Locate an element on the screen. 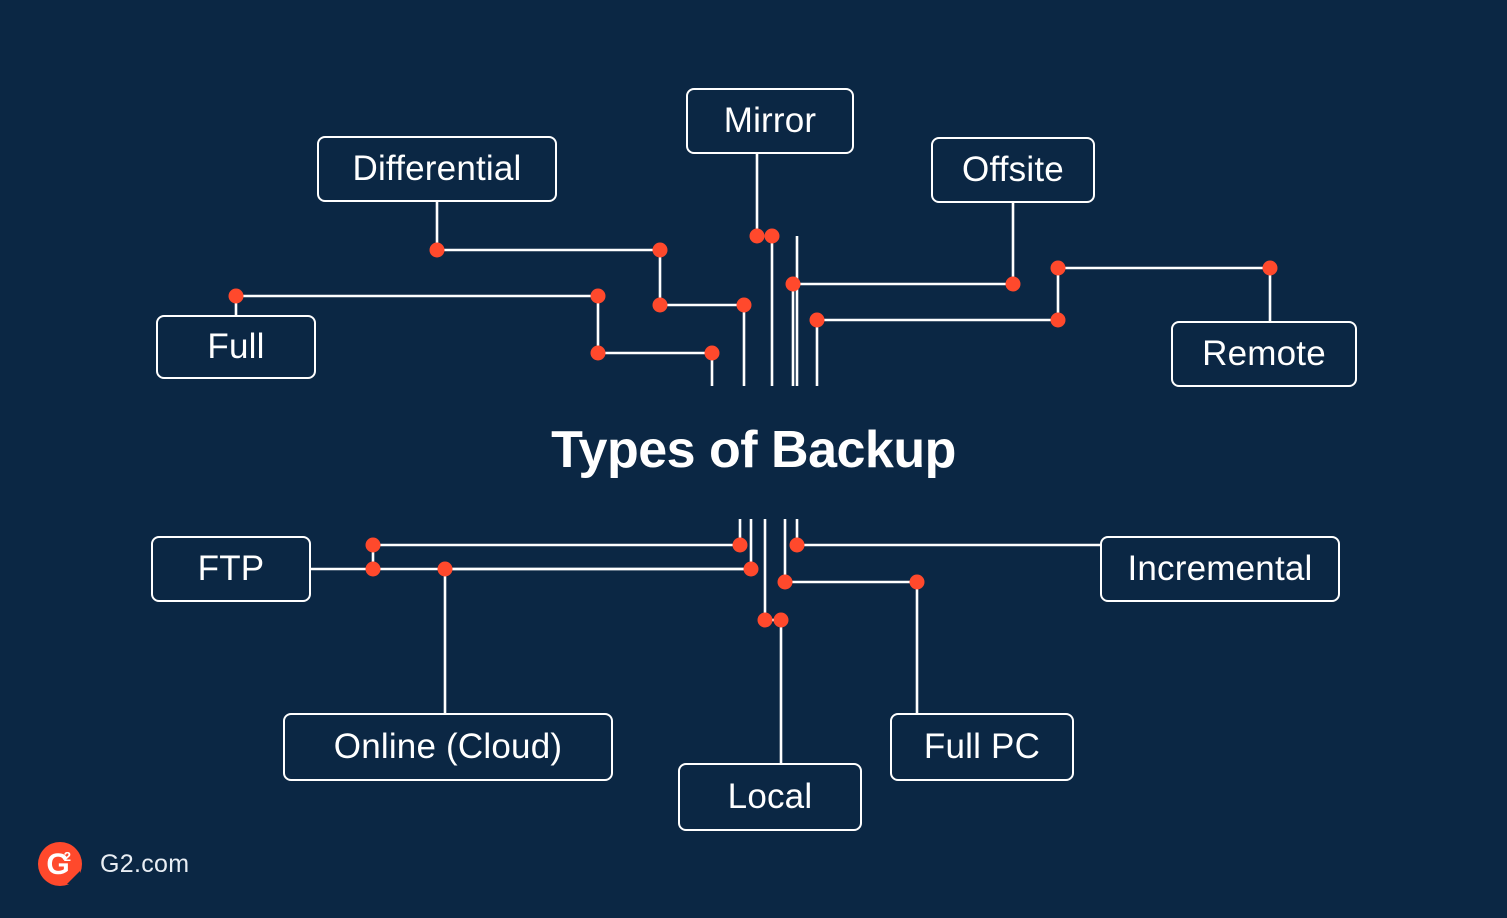 The image size is (1507, 918). node-label: Mirror is located at coordinates (770, 120).